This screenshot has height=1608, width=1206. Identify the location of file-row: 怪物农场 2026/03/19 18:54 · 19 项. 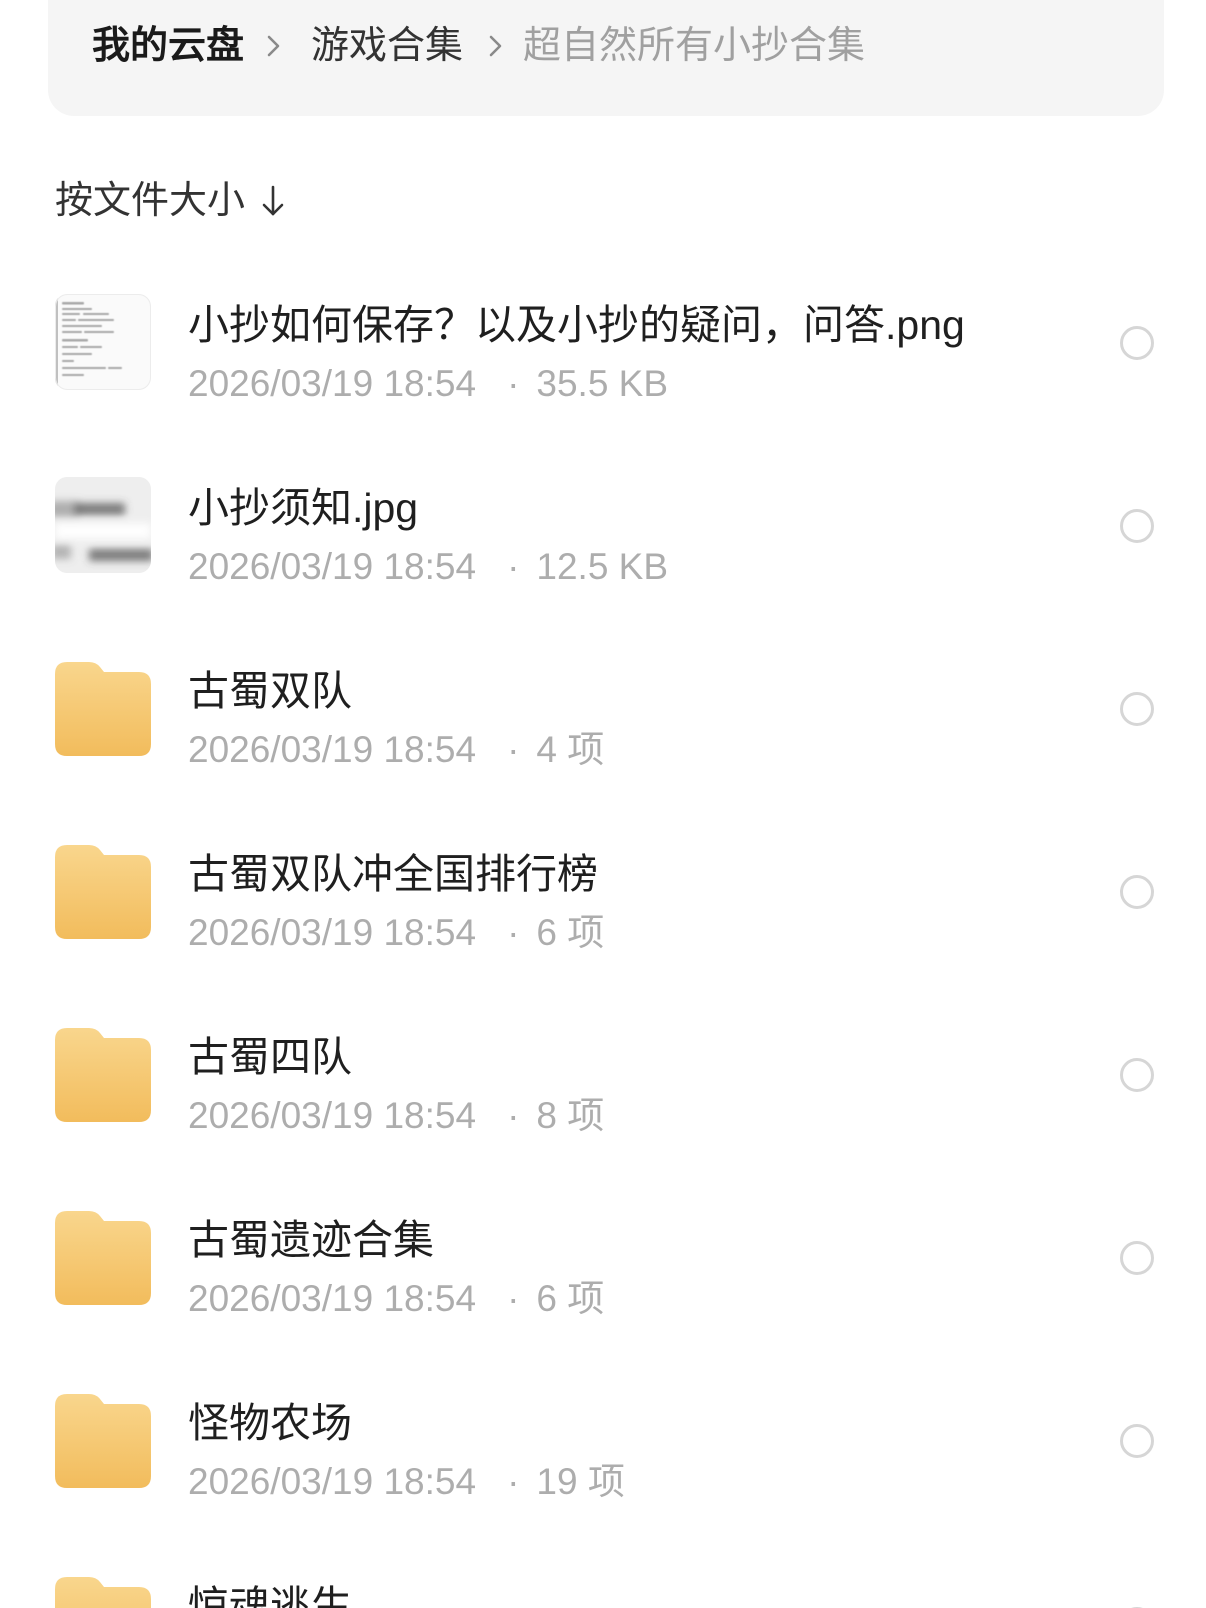
(603, 1440).